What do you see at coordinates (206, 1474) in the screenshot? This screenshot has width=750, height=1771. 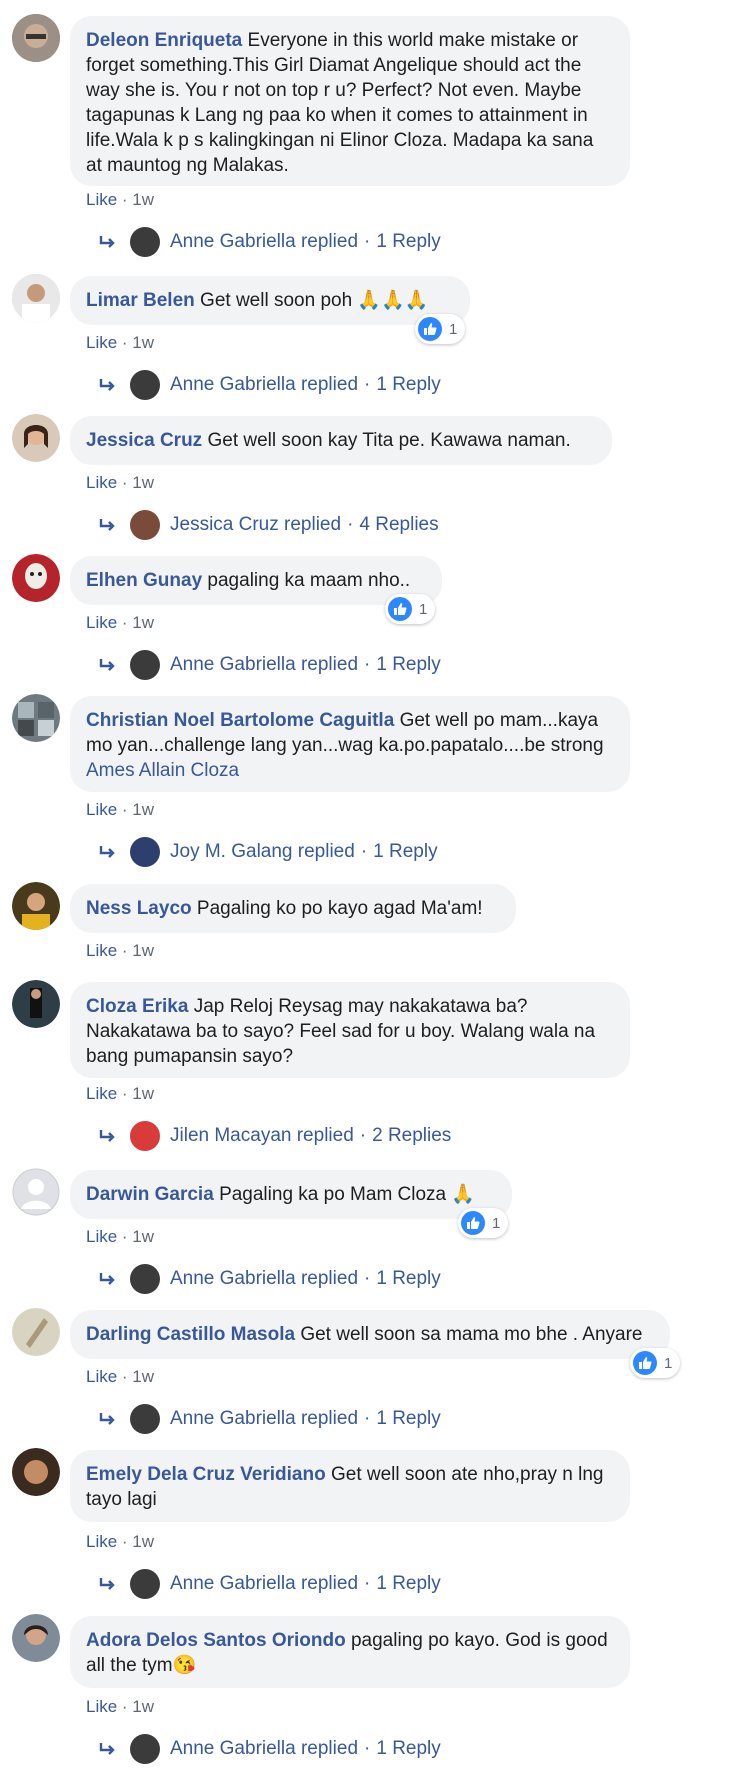 I see `comment-author: Emely Dela Cruz Veridiano` at bounding box center [206, 1474].